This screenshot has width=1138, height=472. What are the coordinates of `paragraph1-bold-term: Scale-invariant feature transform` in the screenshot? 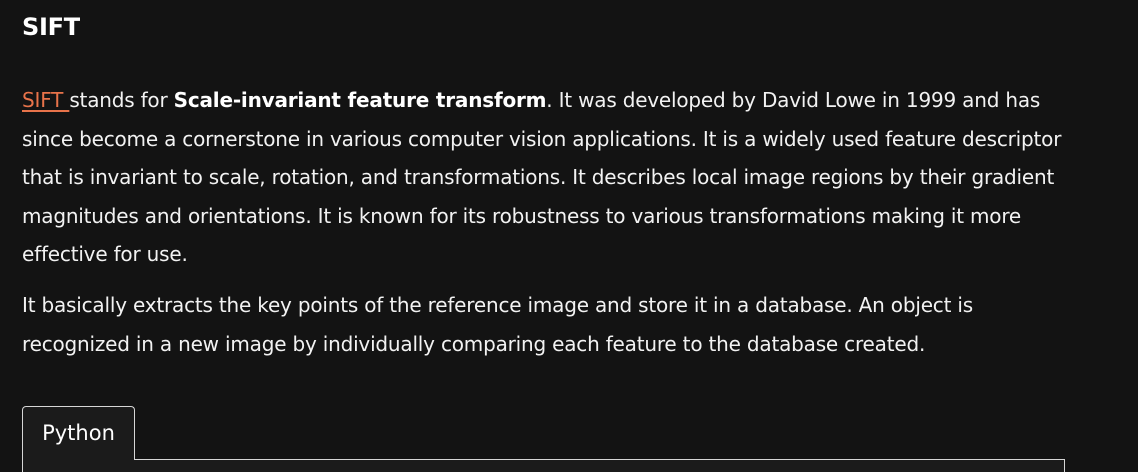 It's located at (360, 100).